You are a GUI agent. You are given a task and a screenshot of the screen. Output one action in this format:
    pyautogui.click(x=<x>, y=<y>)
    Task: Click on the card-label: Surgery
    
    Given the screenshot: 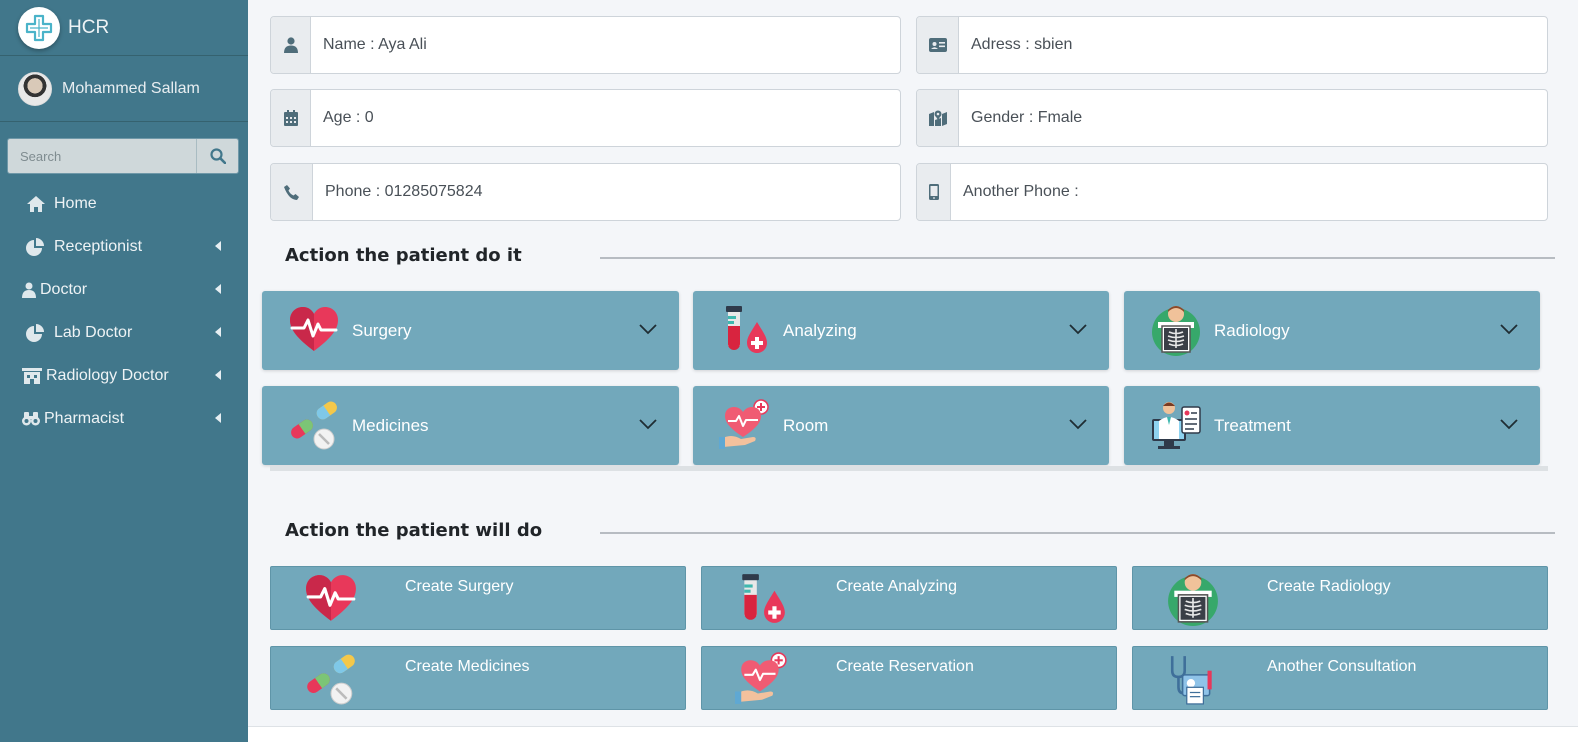 What is the action you would take?
    pyautogui.click(x=382, y=330)
    